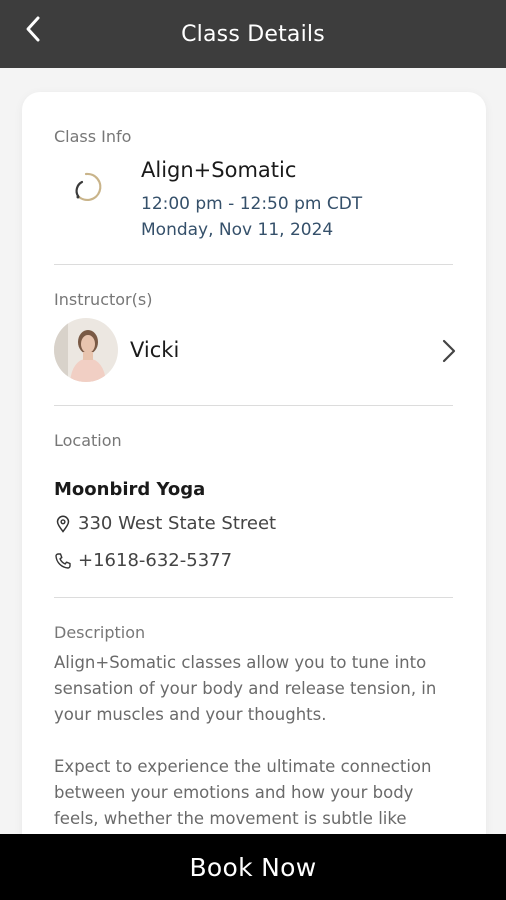 This screenshot has width=506, height=900. What do you see at coordinates (89, 187) in the screenshot?
I see `moon-logo-icon` at bounding box center [89, 187].